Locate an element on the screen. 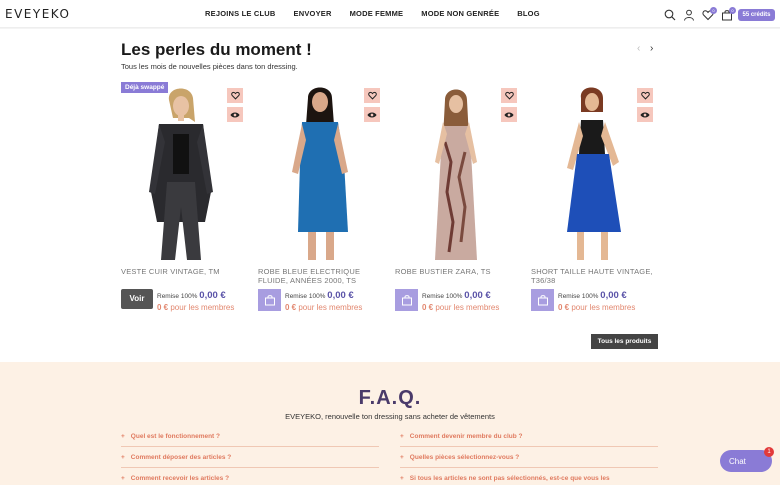 This screenshot has height=485, width=780. faq-question: + Comment devenir membre du club ? is located at coordinates (529, 440).